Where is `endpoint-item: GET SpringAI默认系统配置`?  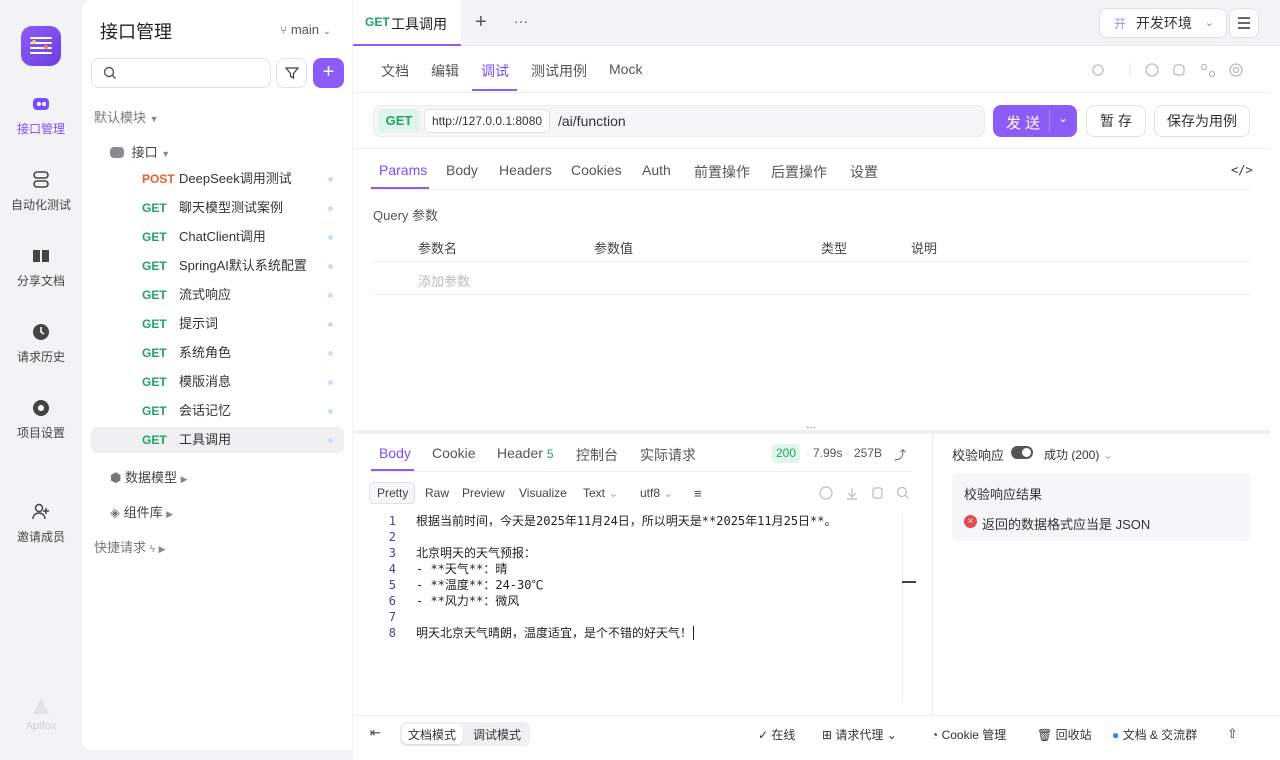 endpoint-item: GET SpringAI默认系统配置 is located at coordinates (217, 266).